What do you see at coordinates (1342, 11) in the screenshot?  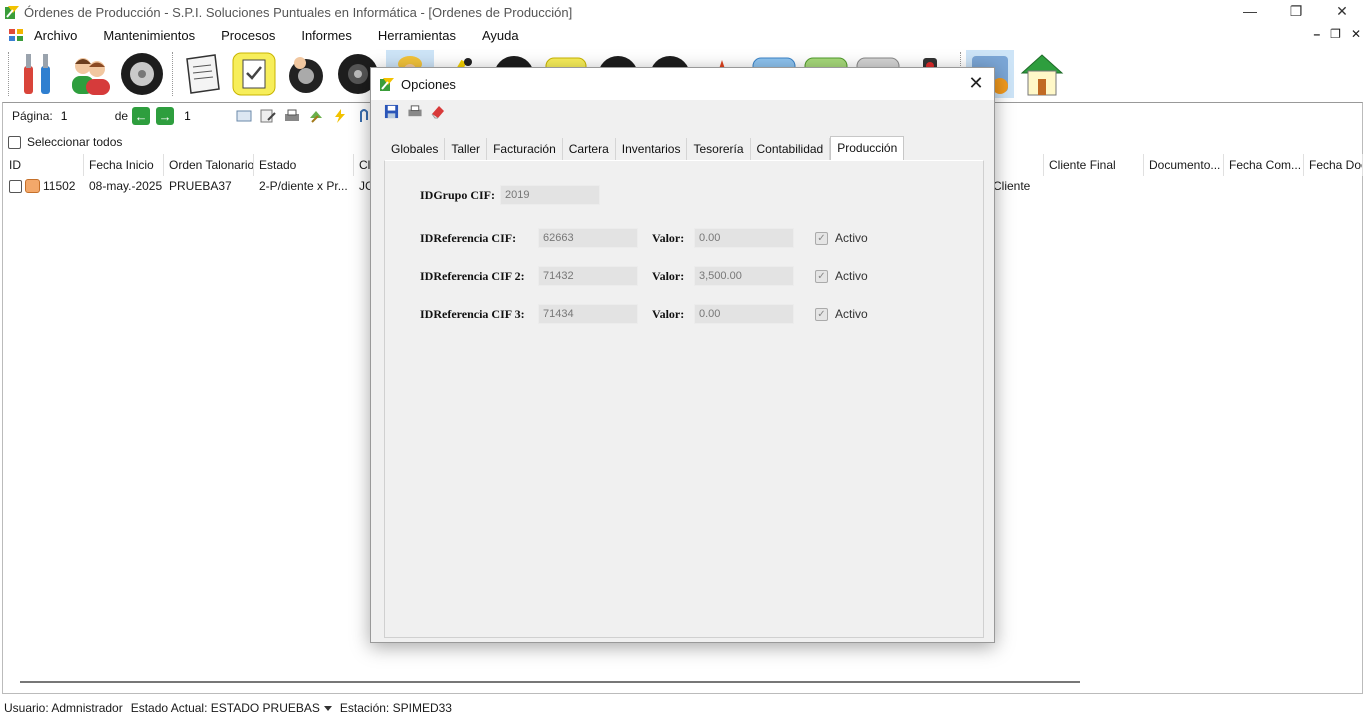 I see `close-button: ✕` at bounding box center [1342, 11].